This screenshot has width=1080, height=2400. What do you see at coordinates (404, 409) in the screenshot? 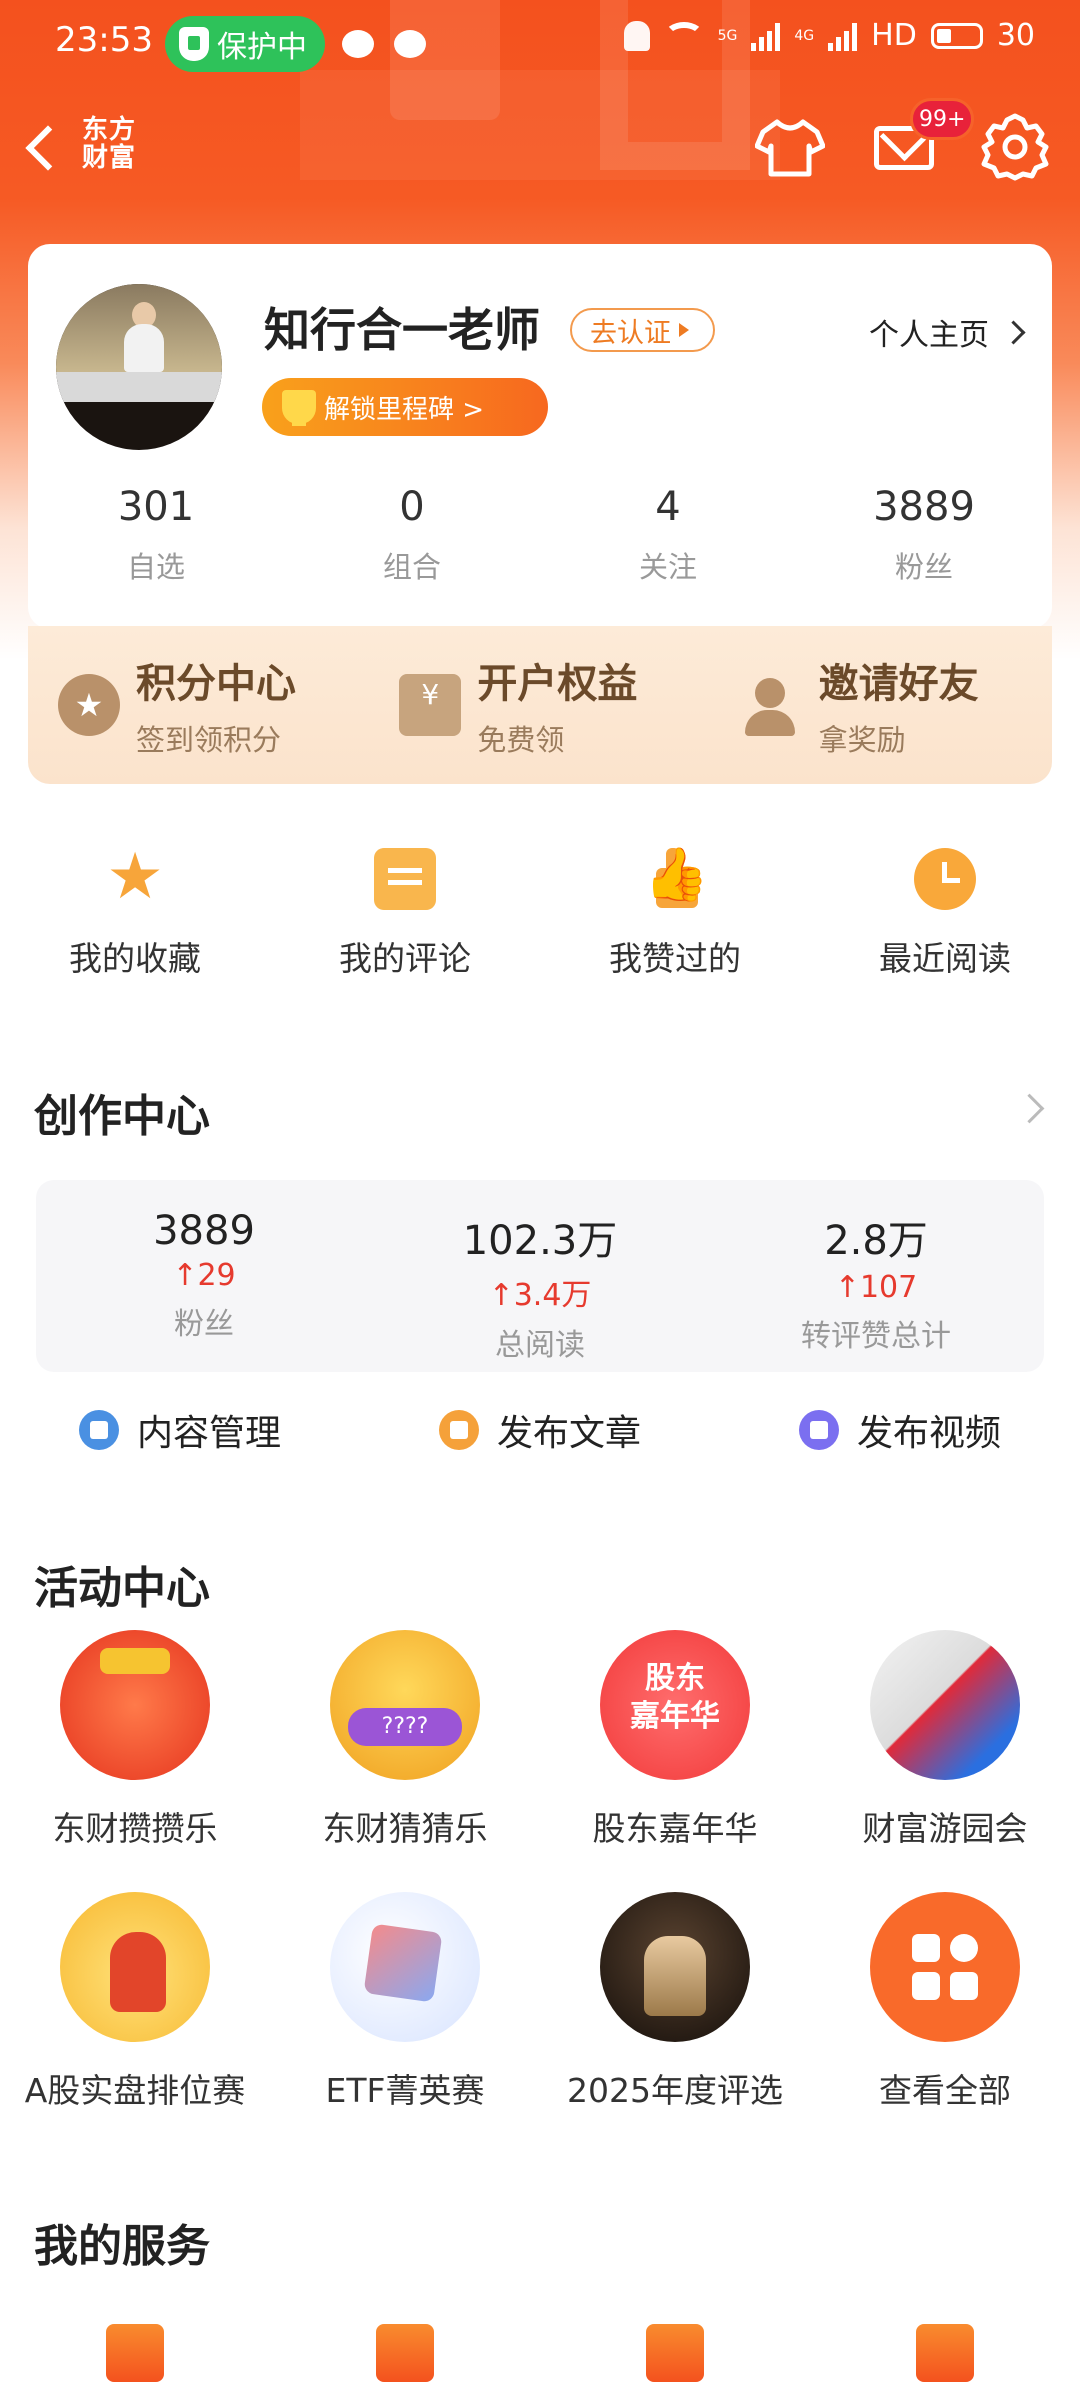
I see `milestone-label: 解锁里程碑 >` at bounding box center [404, 409].